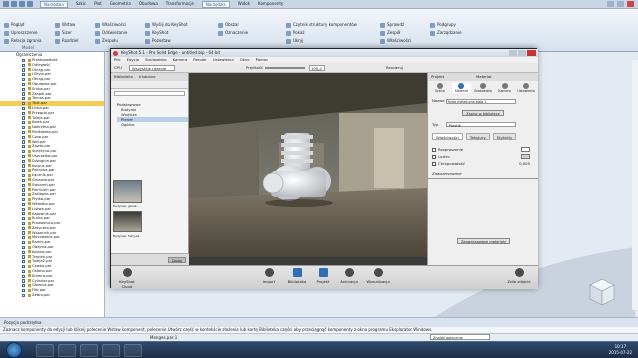 The height and width of the screenshot is (358, 638). I want to click on ribbon-item: Obszar, so click(233, 25).